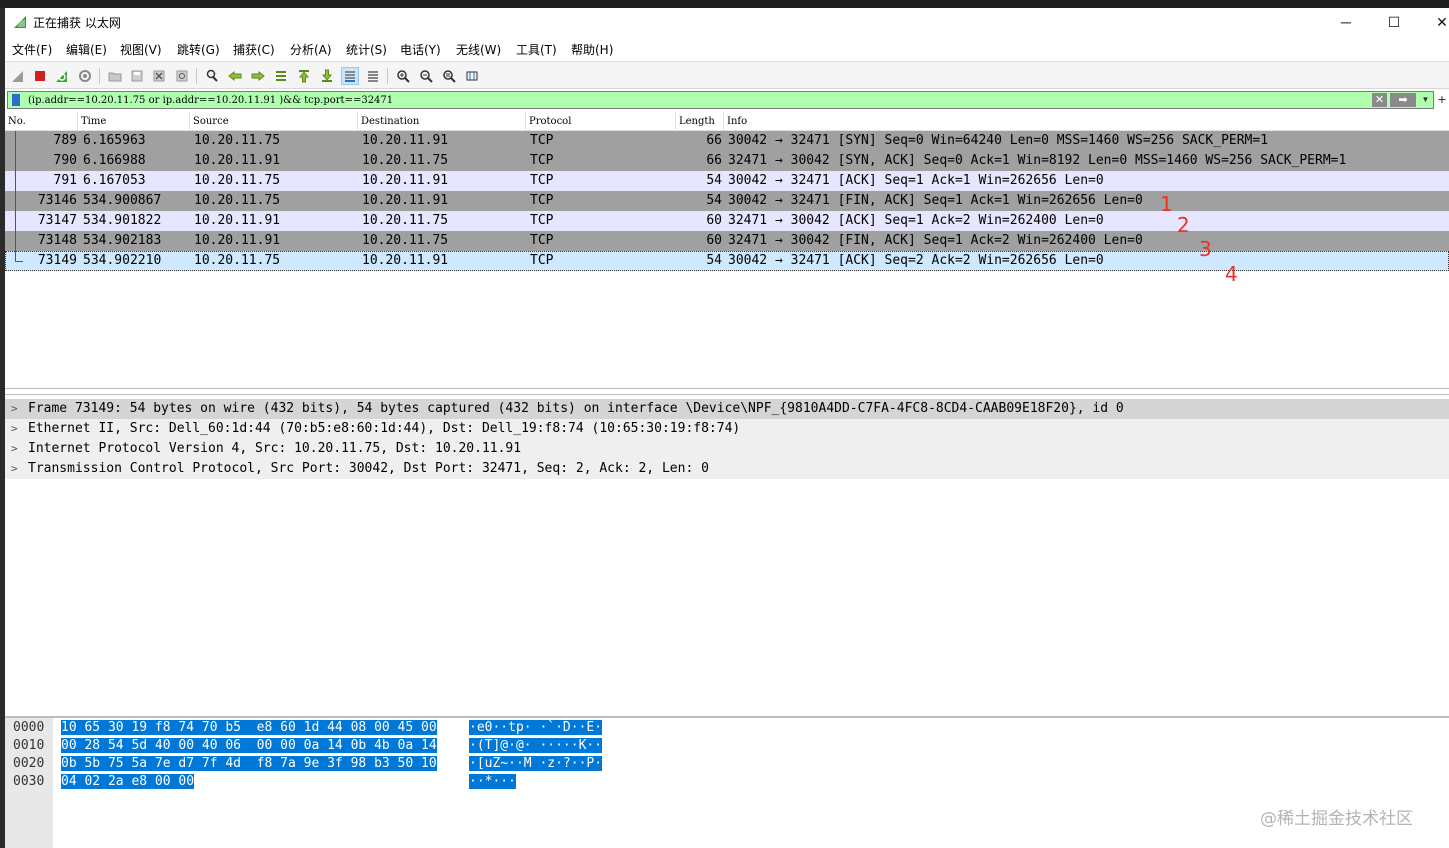 The height and width of the screenshot is (848, 1449). I want to click on zoom-out-icon, so click(426, 76).